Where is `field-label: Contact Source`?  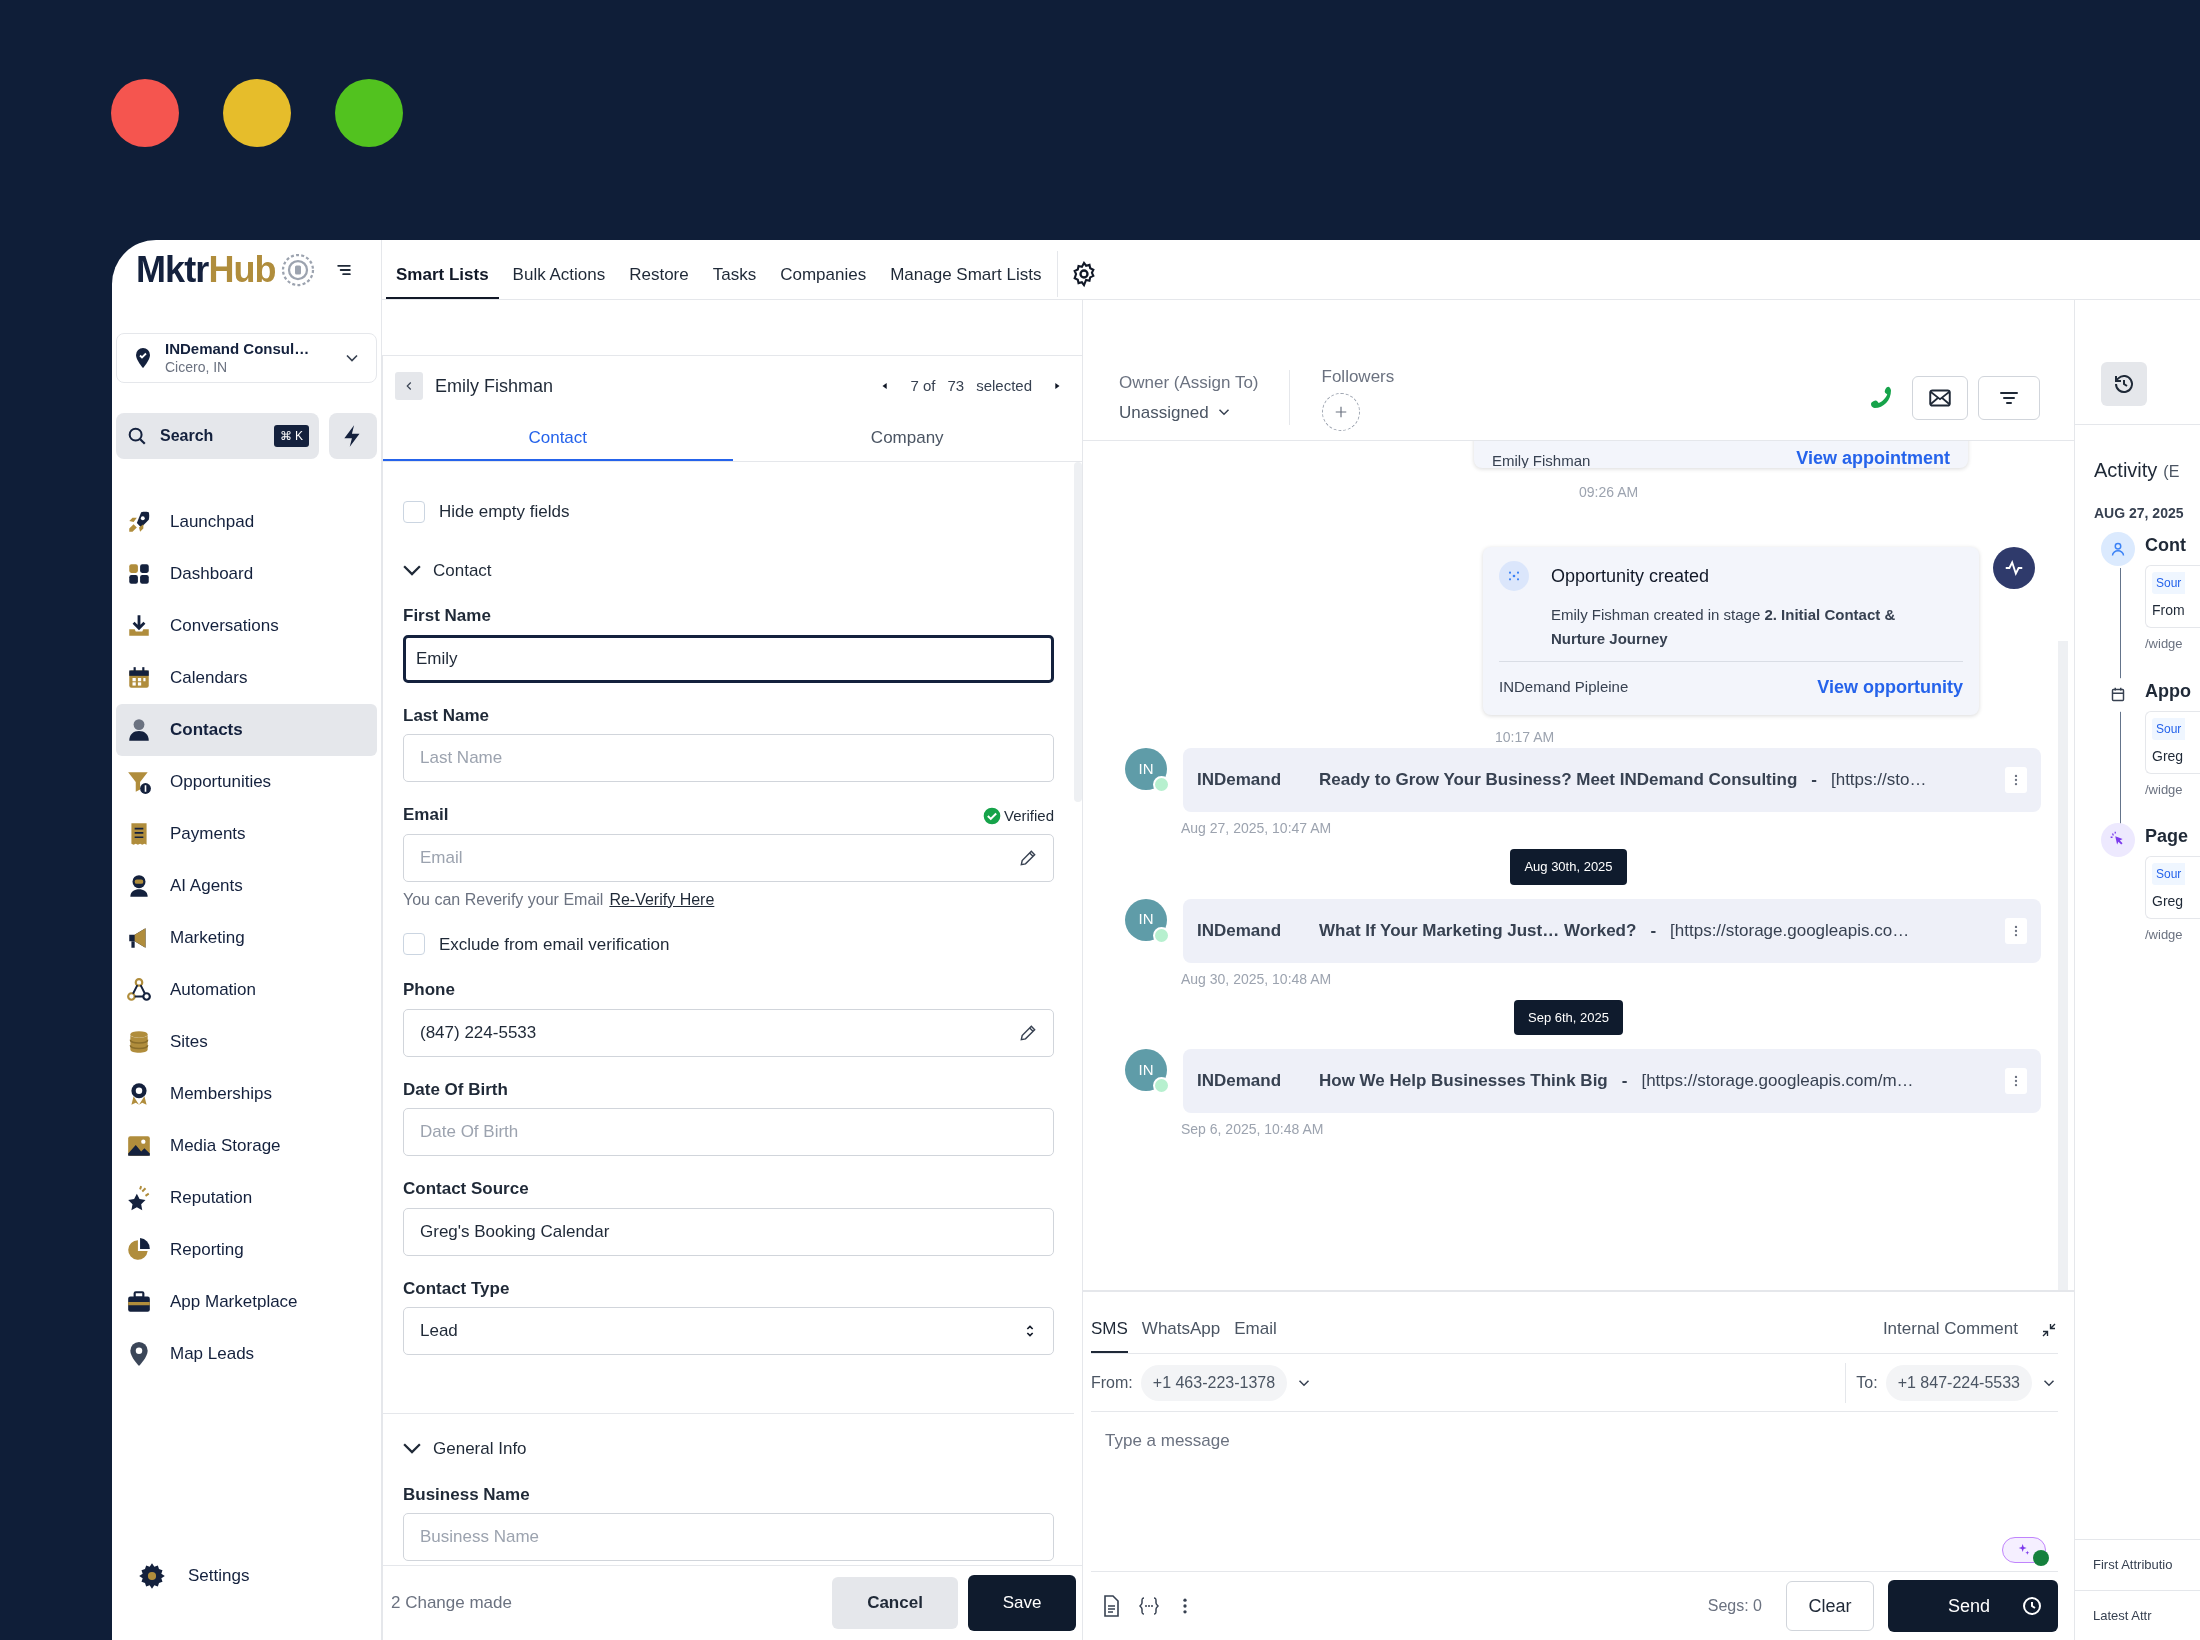 field-label: Contact Source is located at coordinates (466, 1189).